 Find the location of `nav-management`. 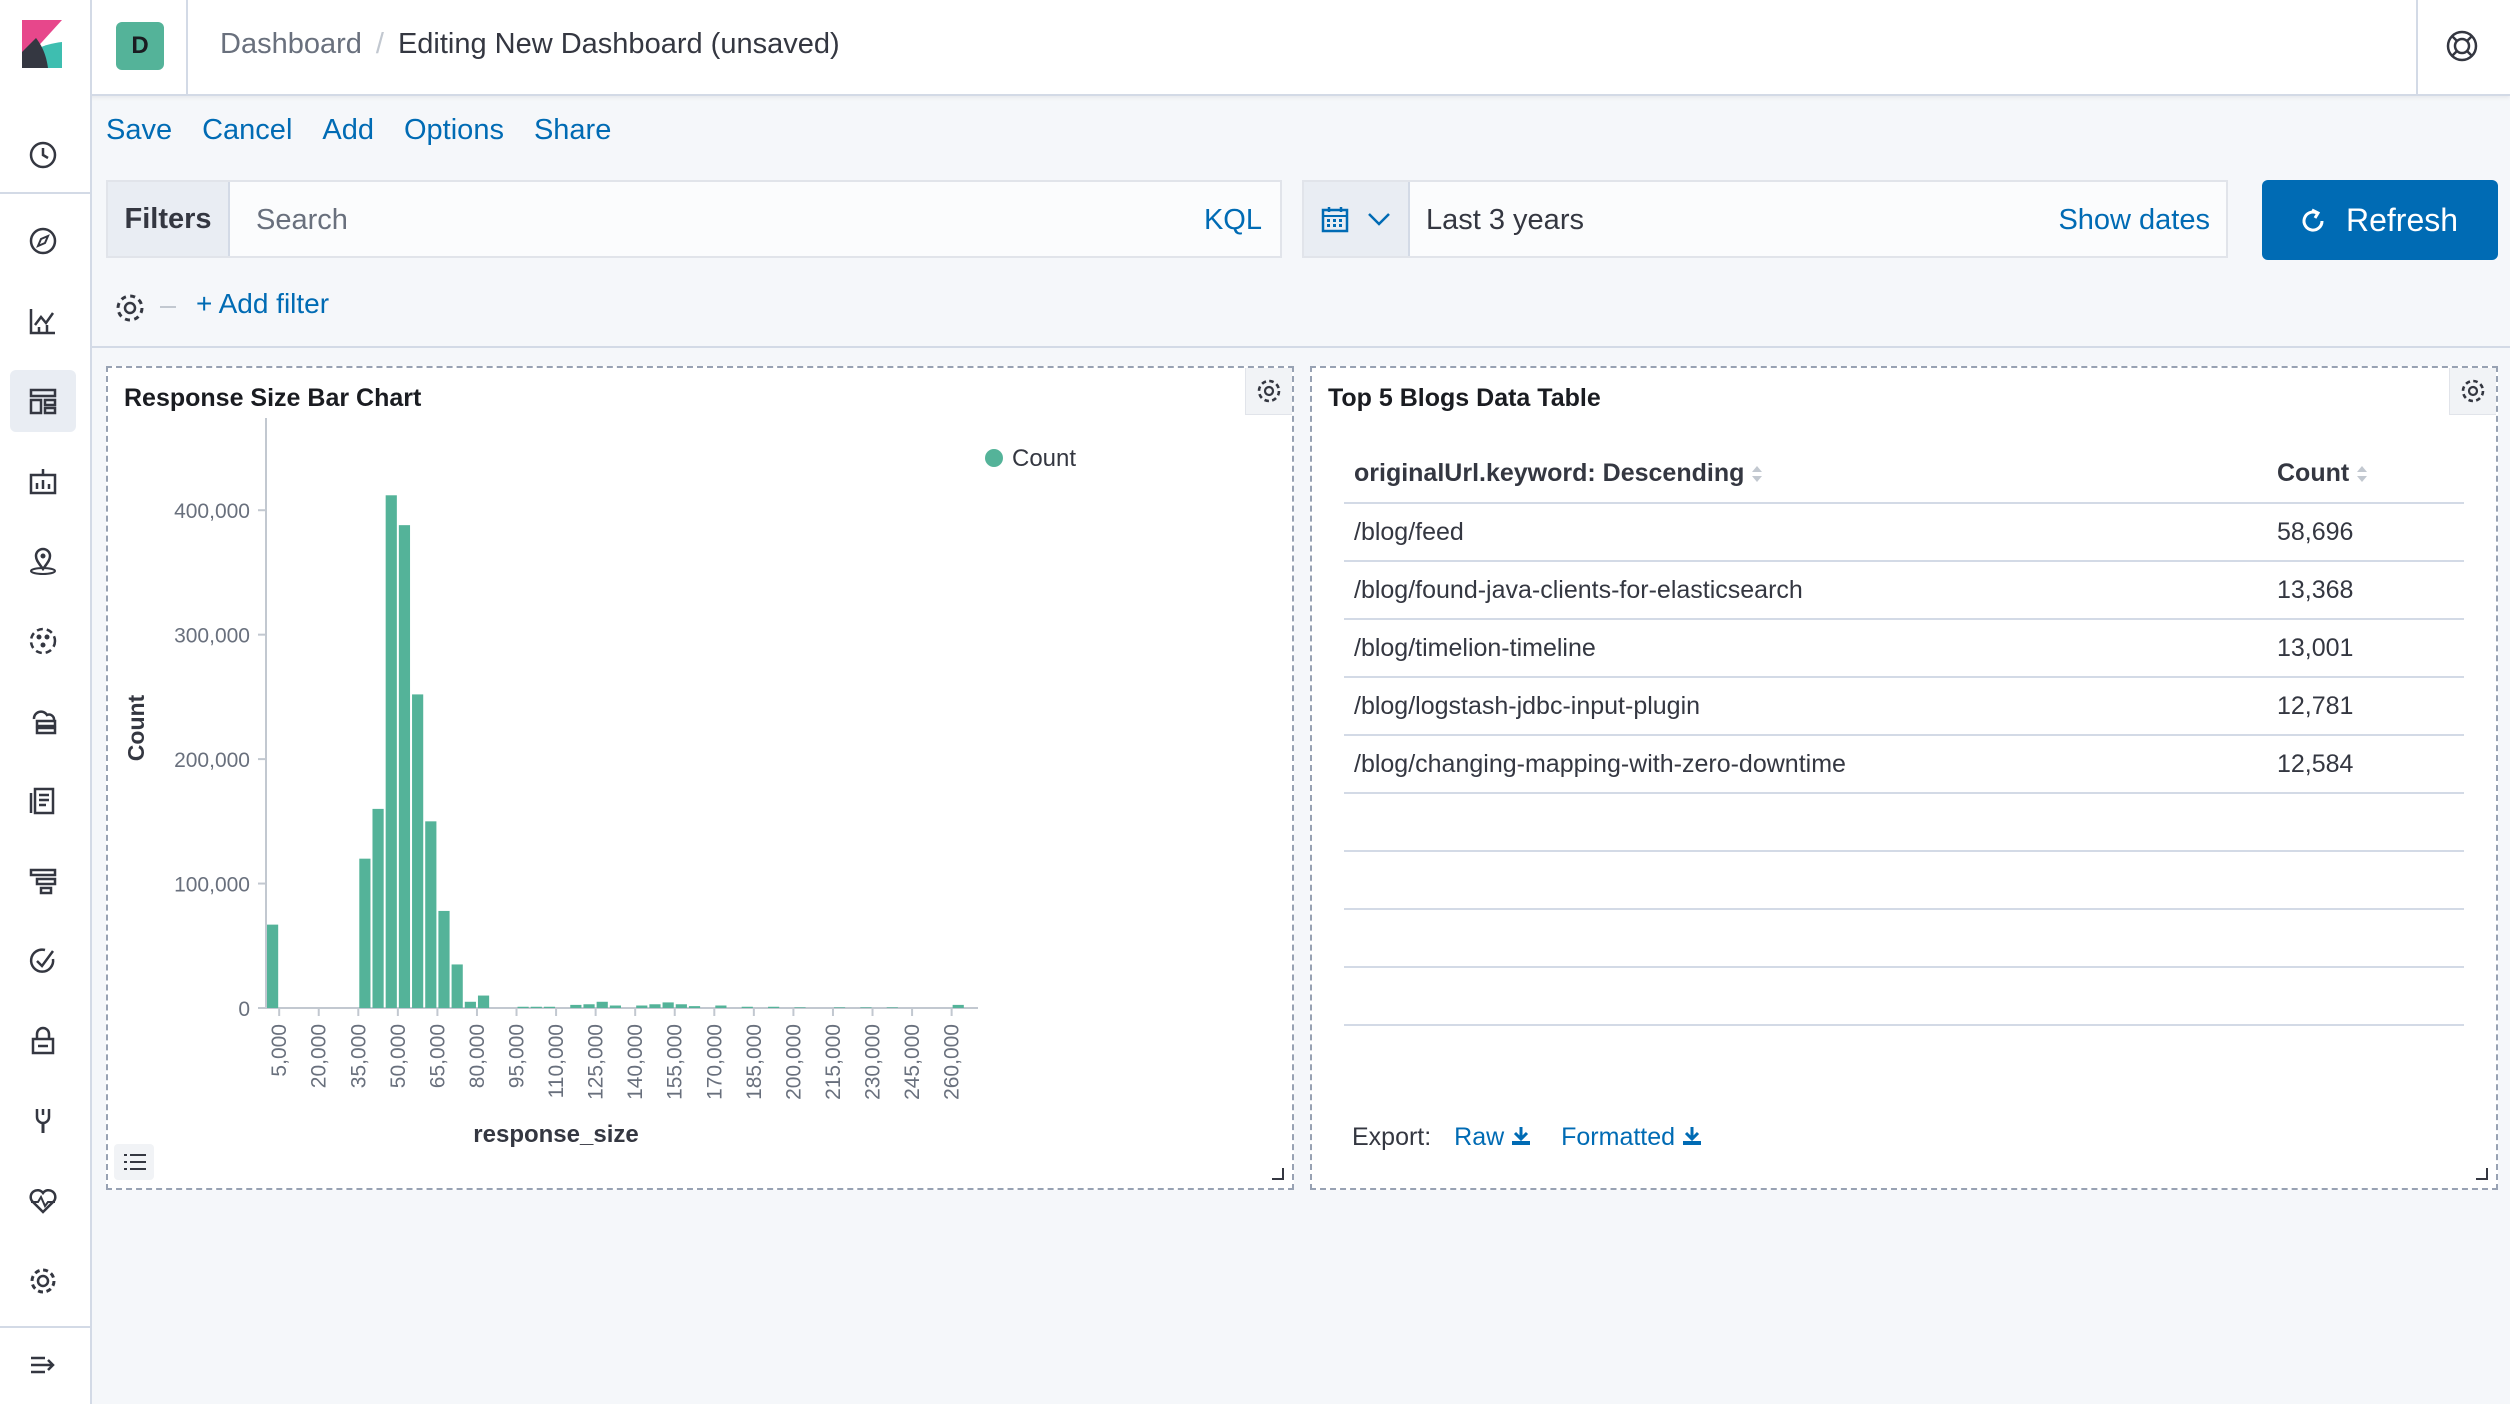

nav-management is located at coordinates (43, 1281).